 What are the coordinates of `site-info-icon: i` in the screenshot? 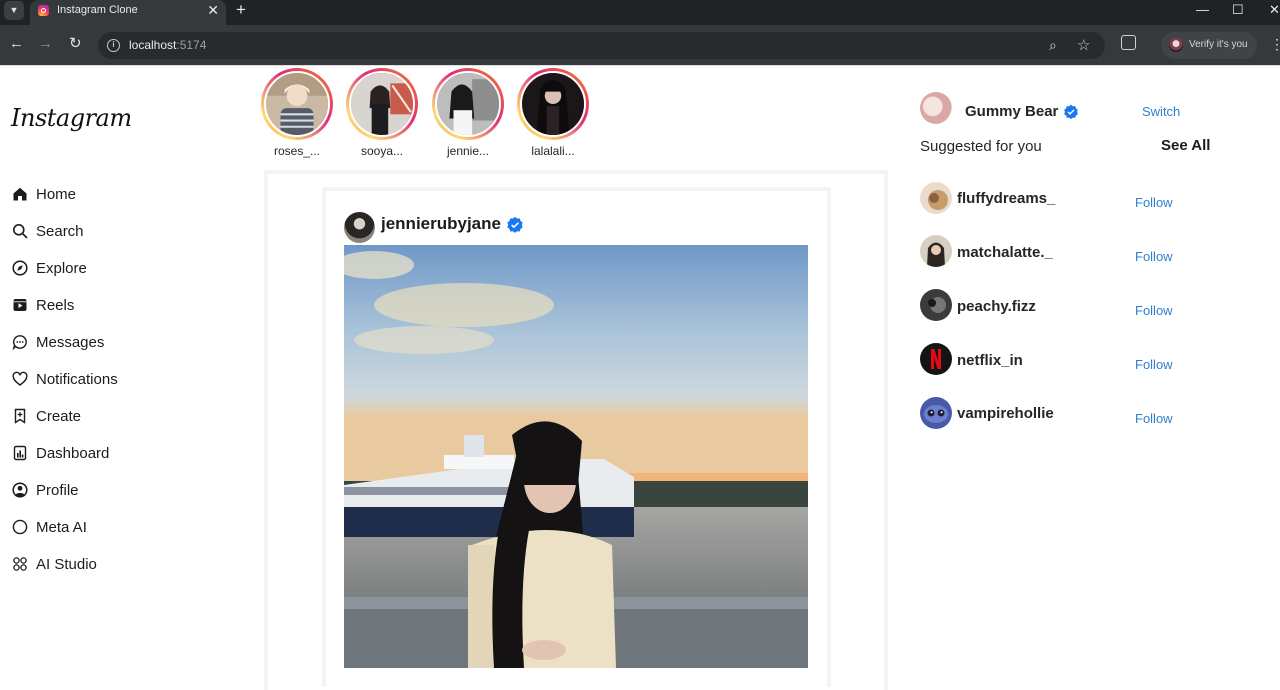 It's located at (113, 45).